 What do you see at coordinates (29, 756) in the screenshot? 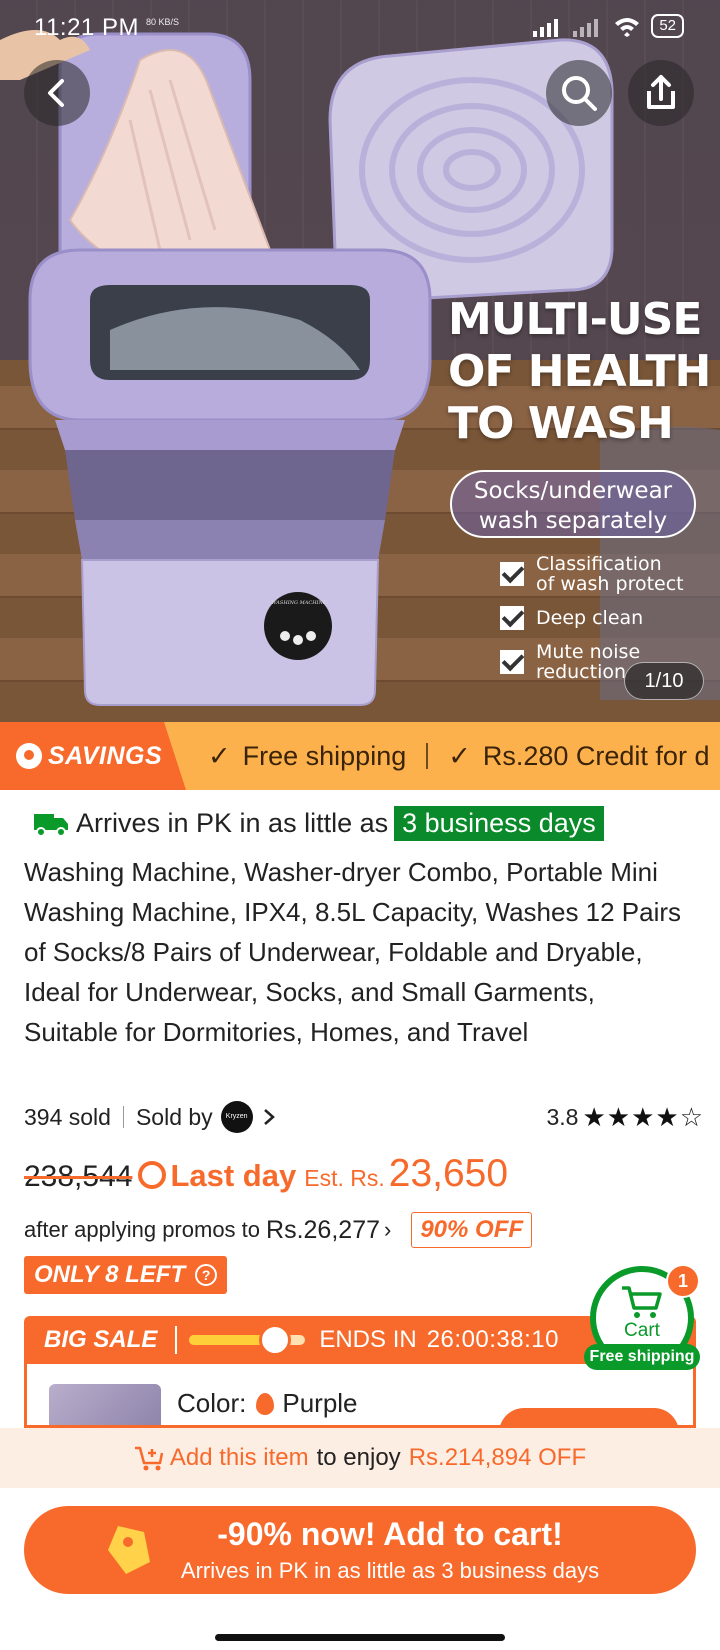
I see `savings-icon` at bounding box center [29, 756].